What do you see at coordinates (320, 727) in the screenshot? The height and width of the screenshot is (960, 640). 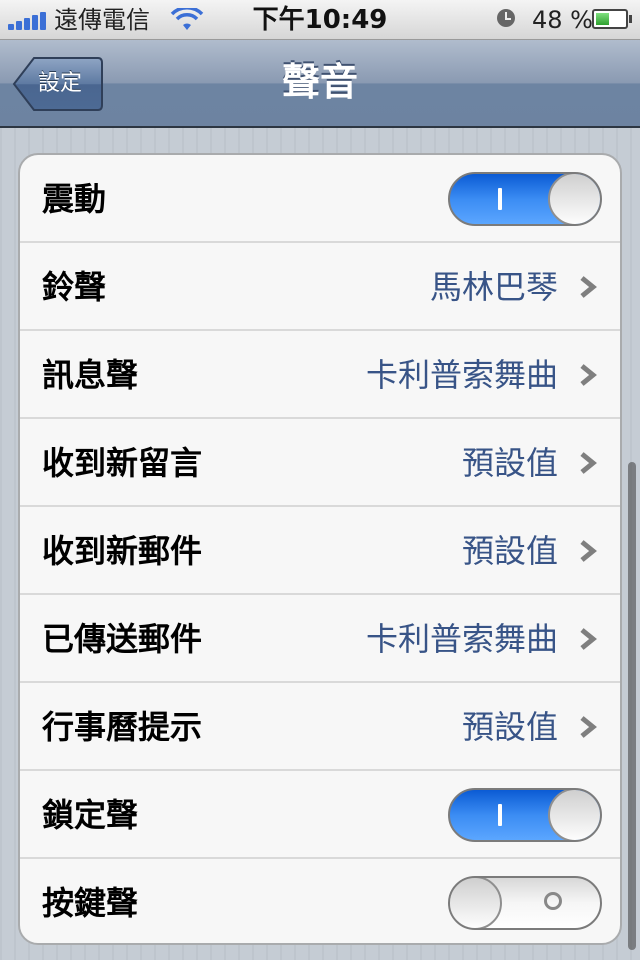 I see `settings-row-calendar-alerts: 行事曆提示 預設值` at bounding box center [320, 727].